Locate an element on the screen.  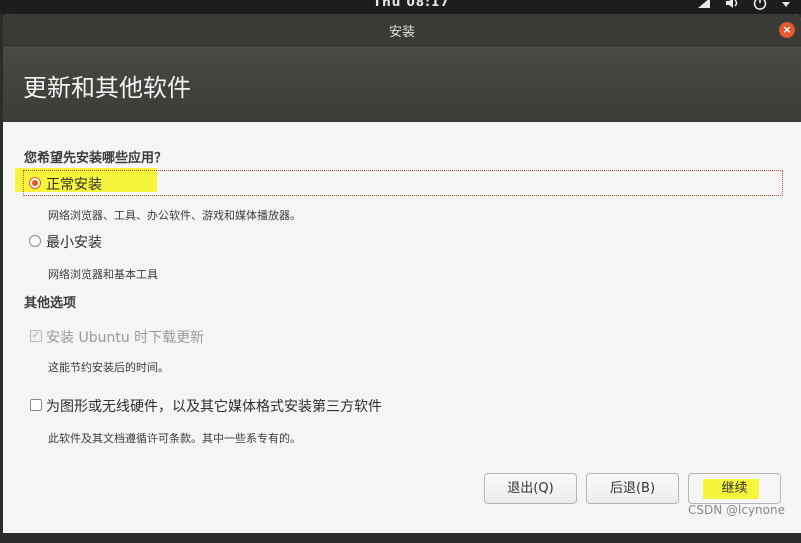
watermark: CSDN @lcynone is located at coordinates (736, 510).